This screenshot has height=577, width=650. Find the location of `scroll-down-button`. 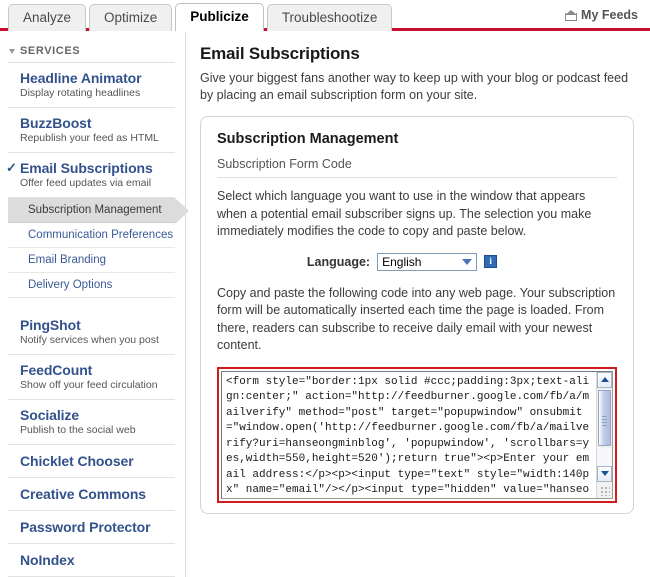

scroll-down-button is located at coordinates (604, 473).